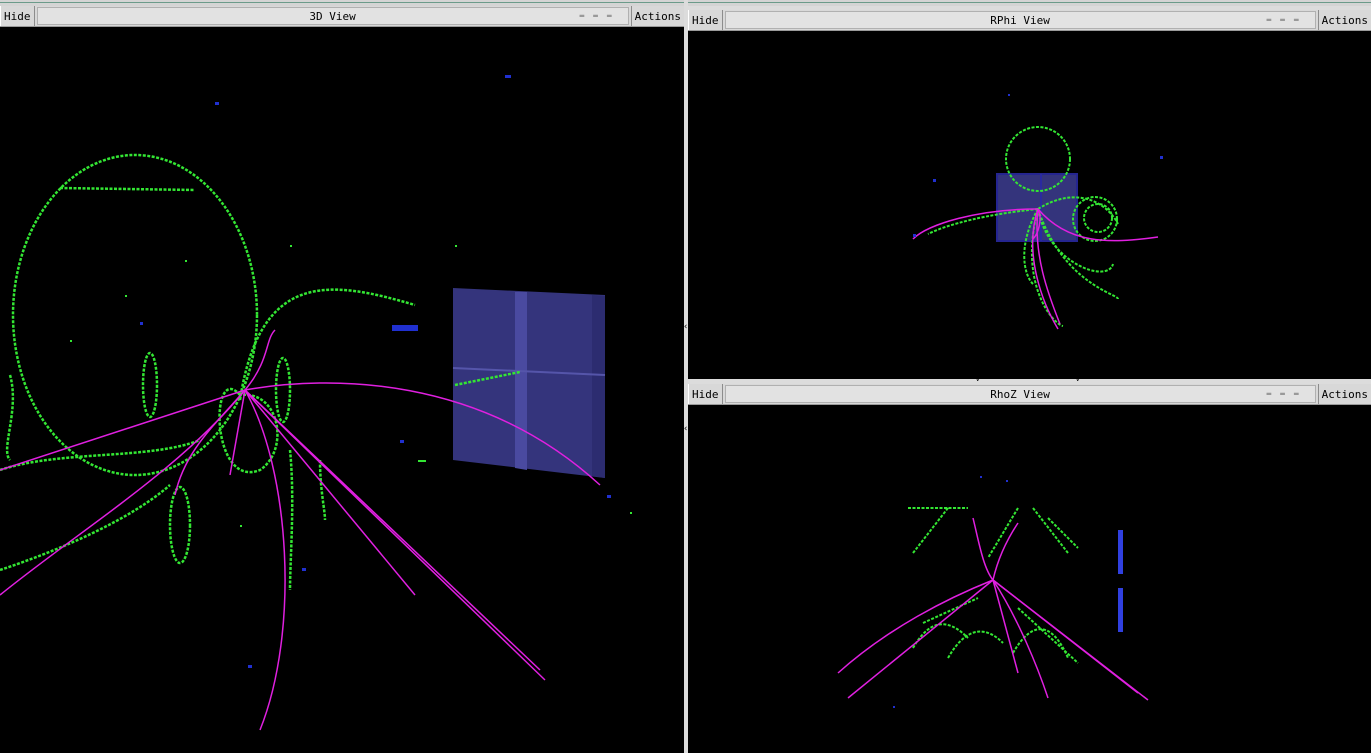 This screenshot has height=753, width=1371. I want to click on view-toolbar: Hide RPhi View ▬ ▬ ▬ Actions, so click(1029, 20).